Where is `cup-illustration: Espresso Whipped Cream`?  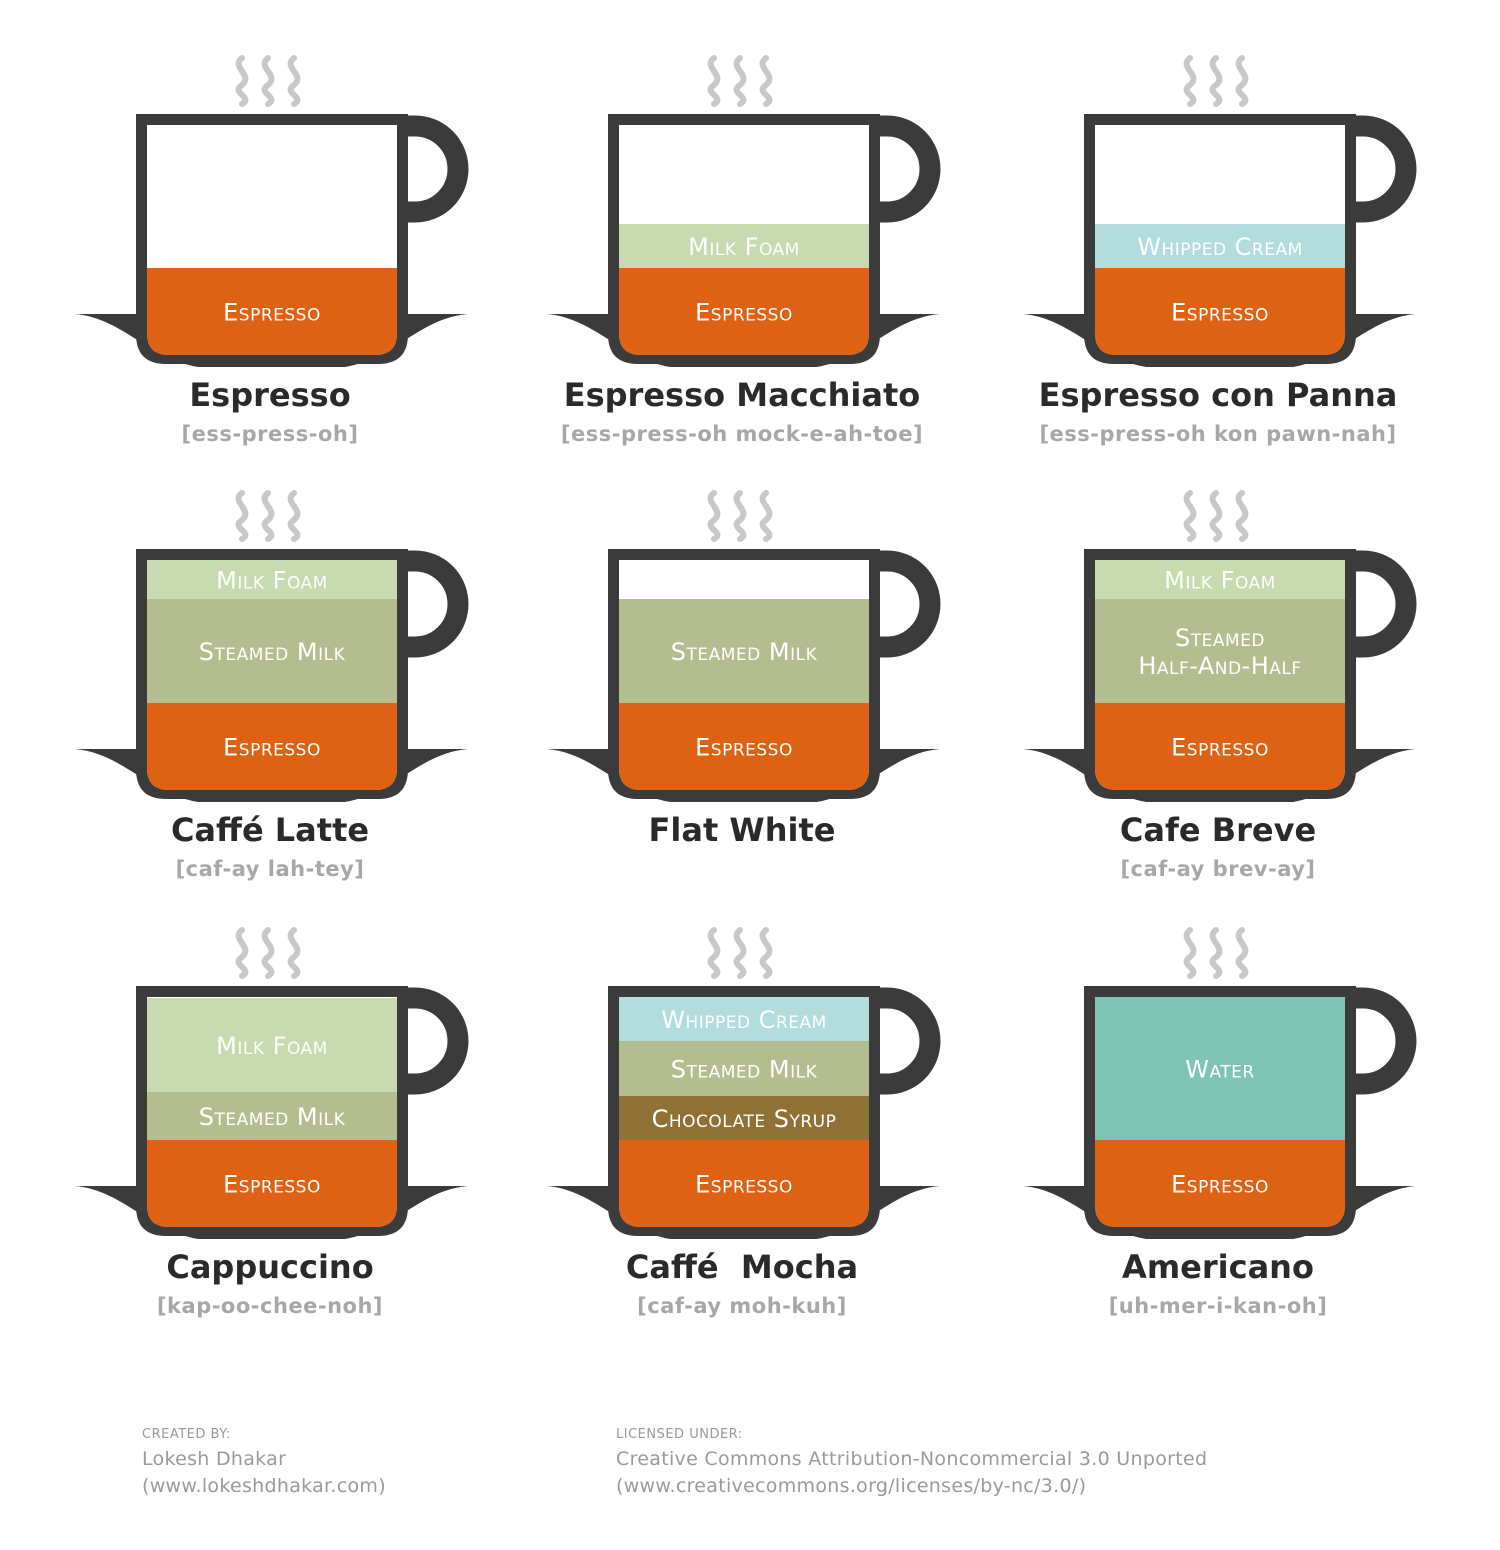 cup-illustration: Espresso Whipped Cream is located at coordinates (1220, 211).